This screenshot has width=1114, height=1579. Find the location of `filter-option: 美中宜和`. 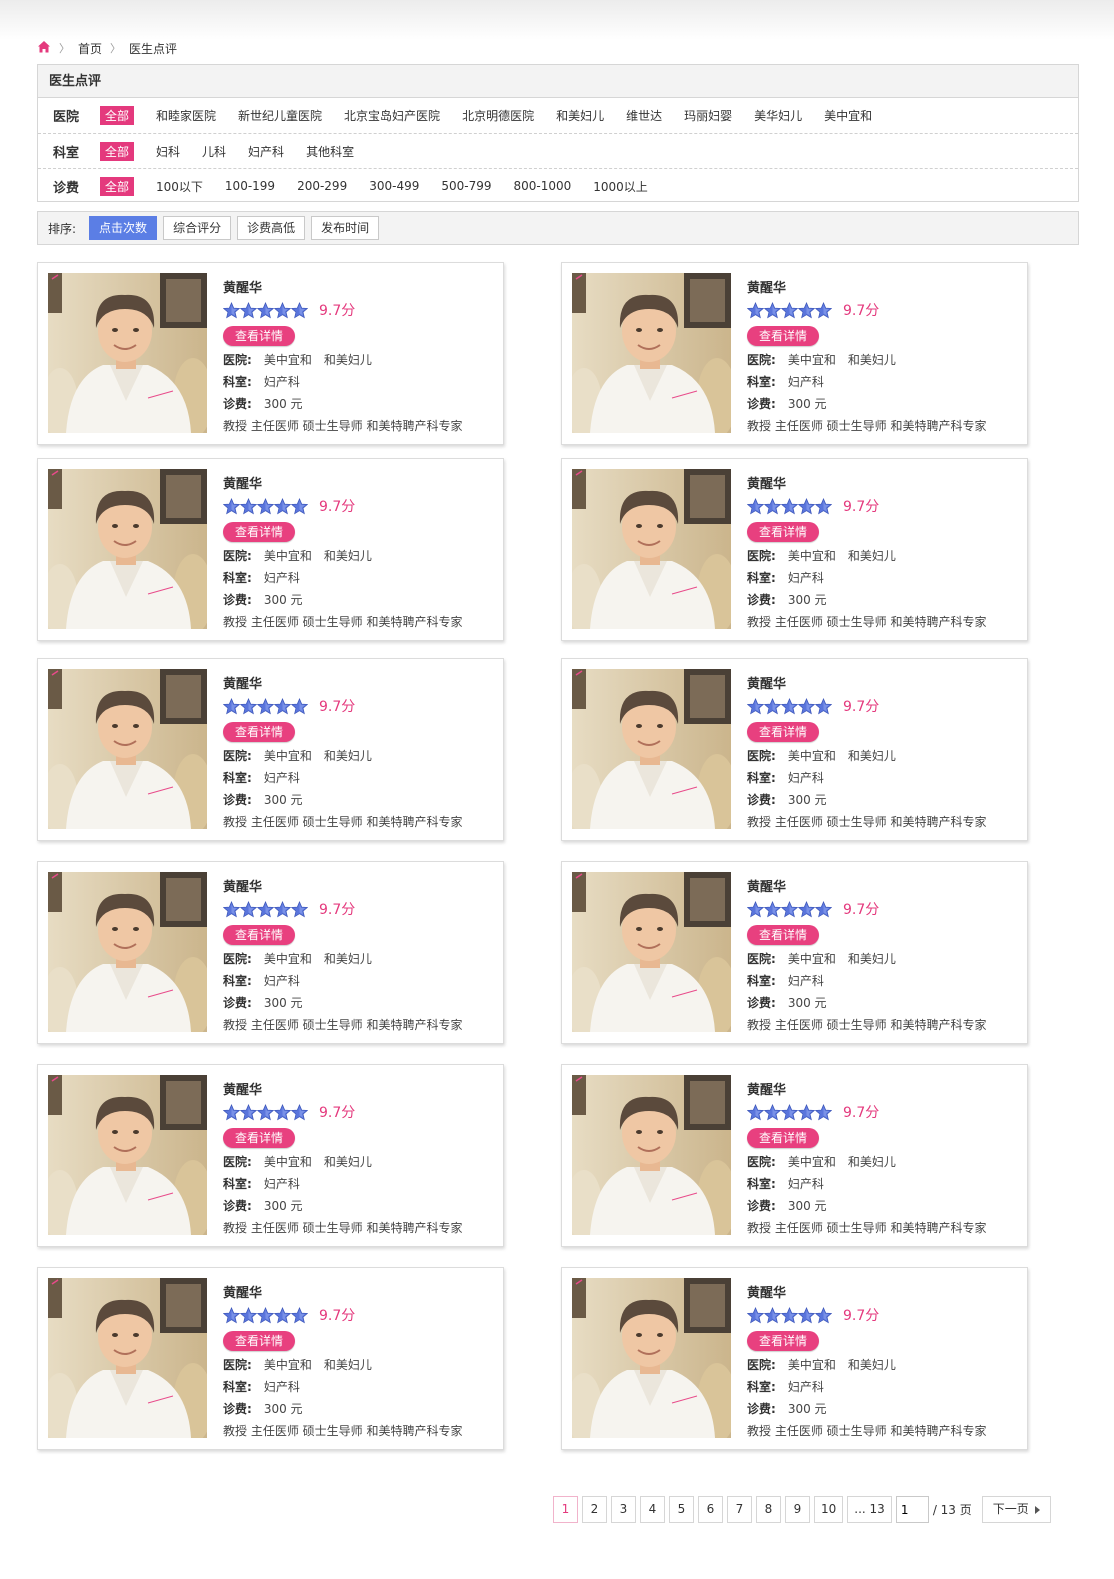

filter-option: 美中宜和 is located at coordinates (848, 115).